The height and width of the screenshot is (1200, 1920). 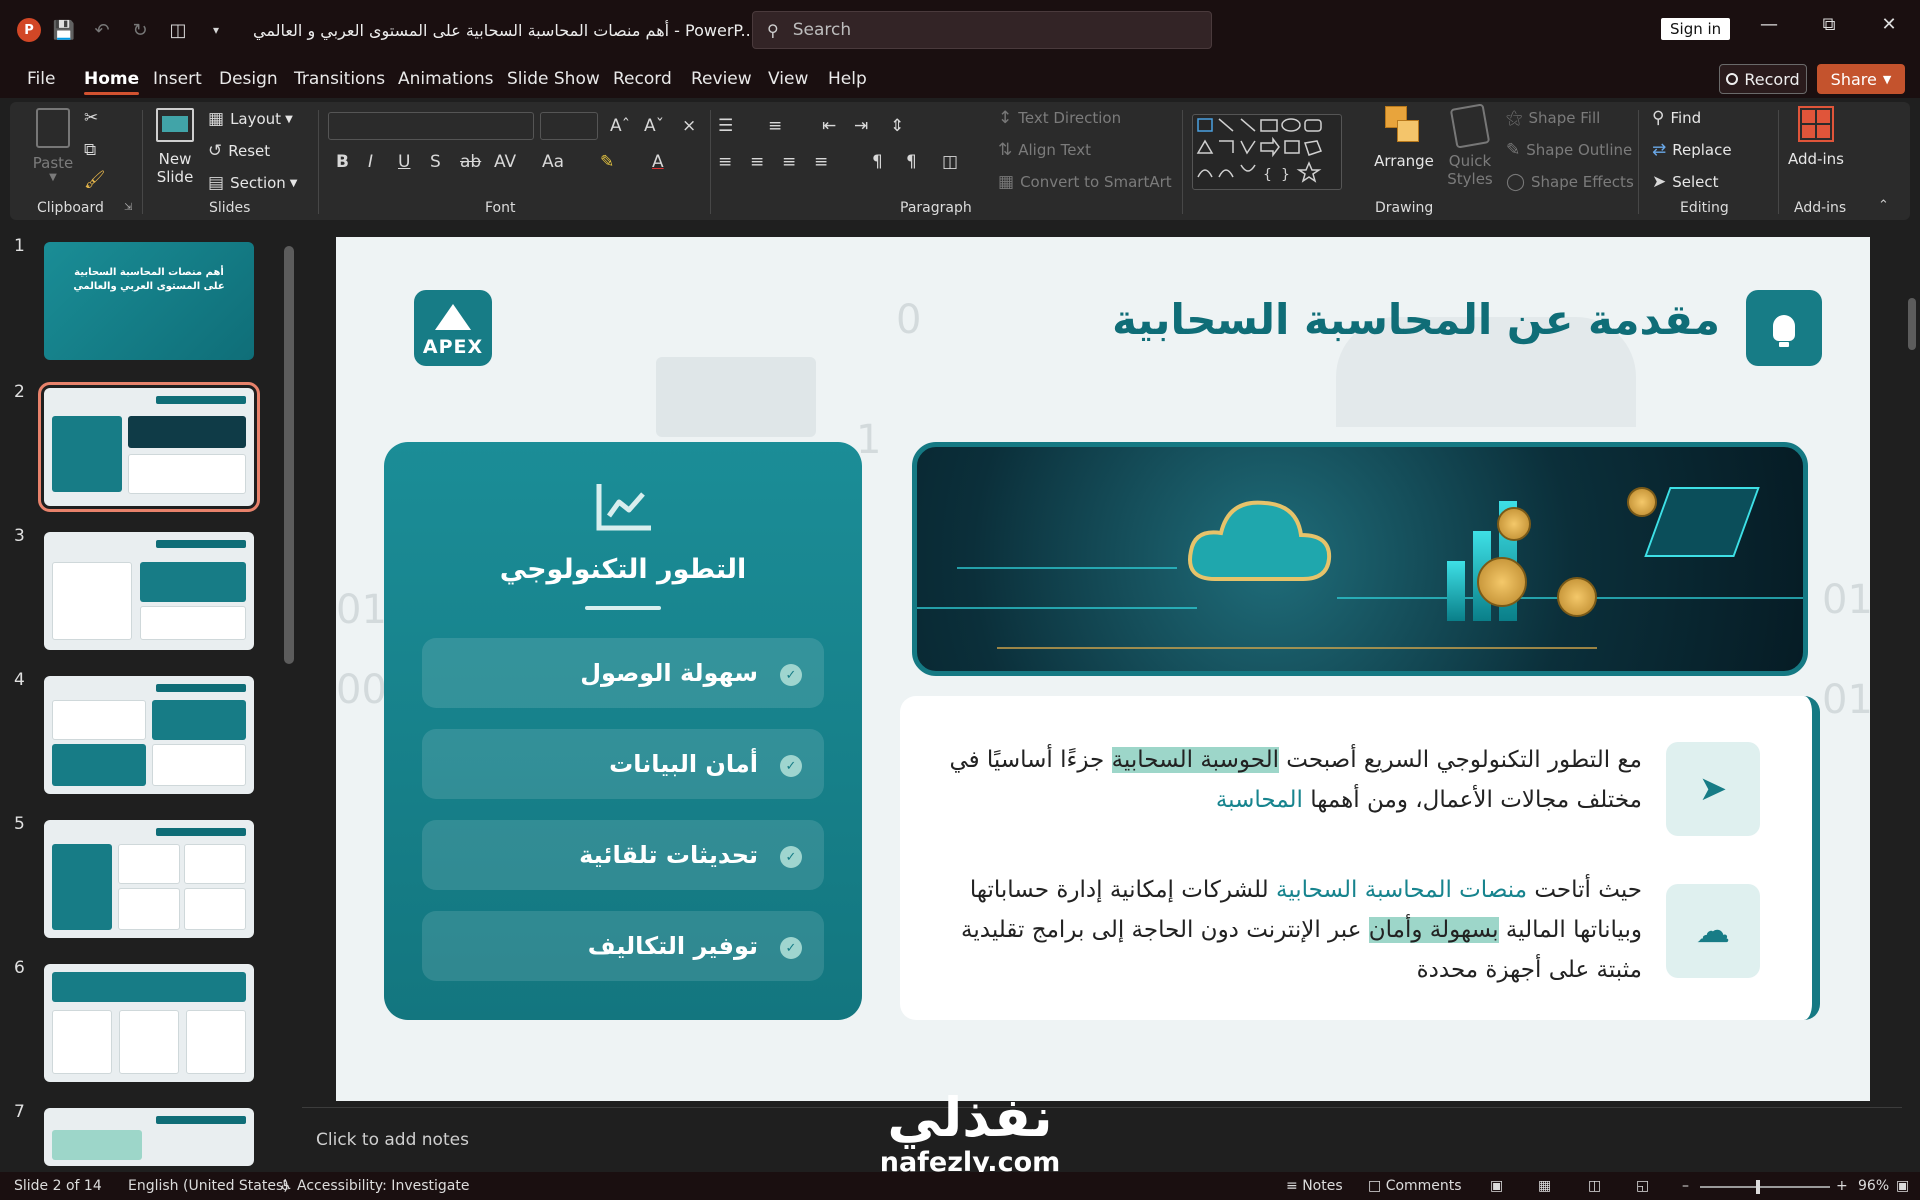 I want to click on italic-icon: I, so click(x=370, y=162).